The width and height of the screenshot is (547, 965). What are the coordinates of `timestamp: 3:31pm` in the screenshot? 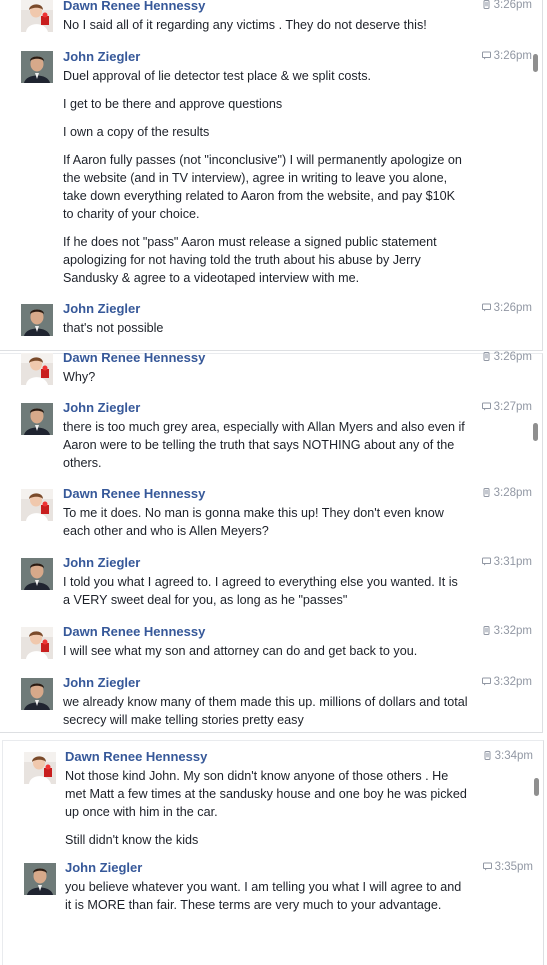 It's located at (507, 562).